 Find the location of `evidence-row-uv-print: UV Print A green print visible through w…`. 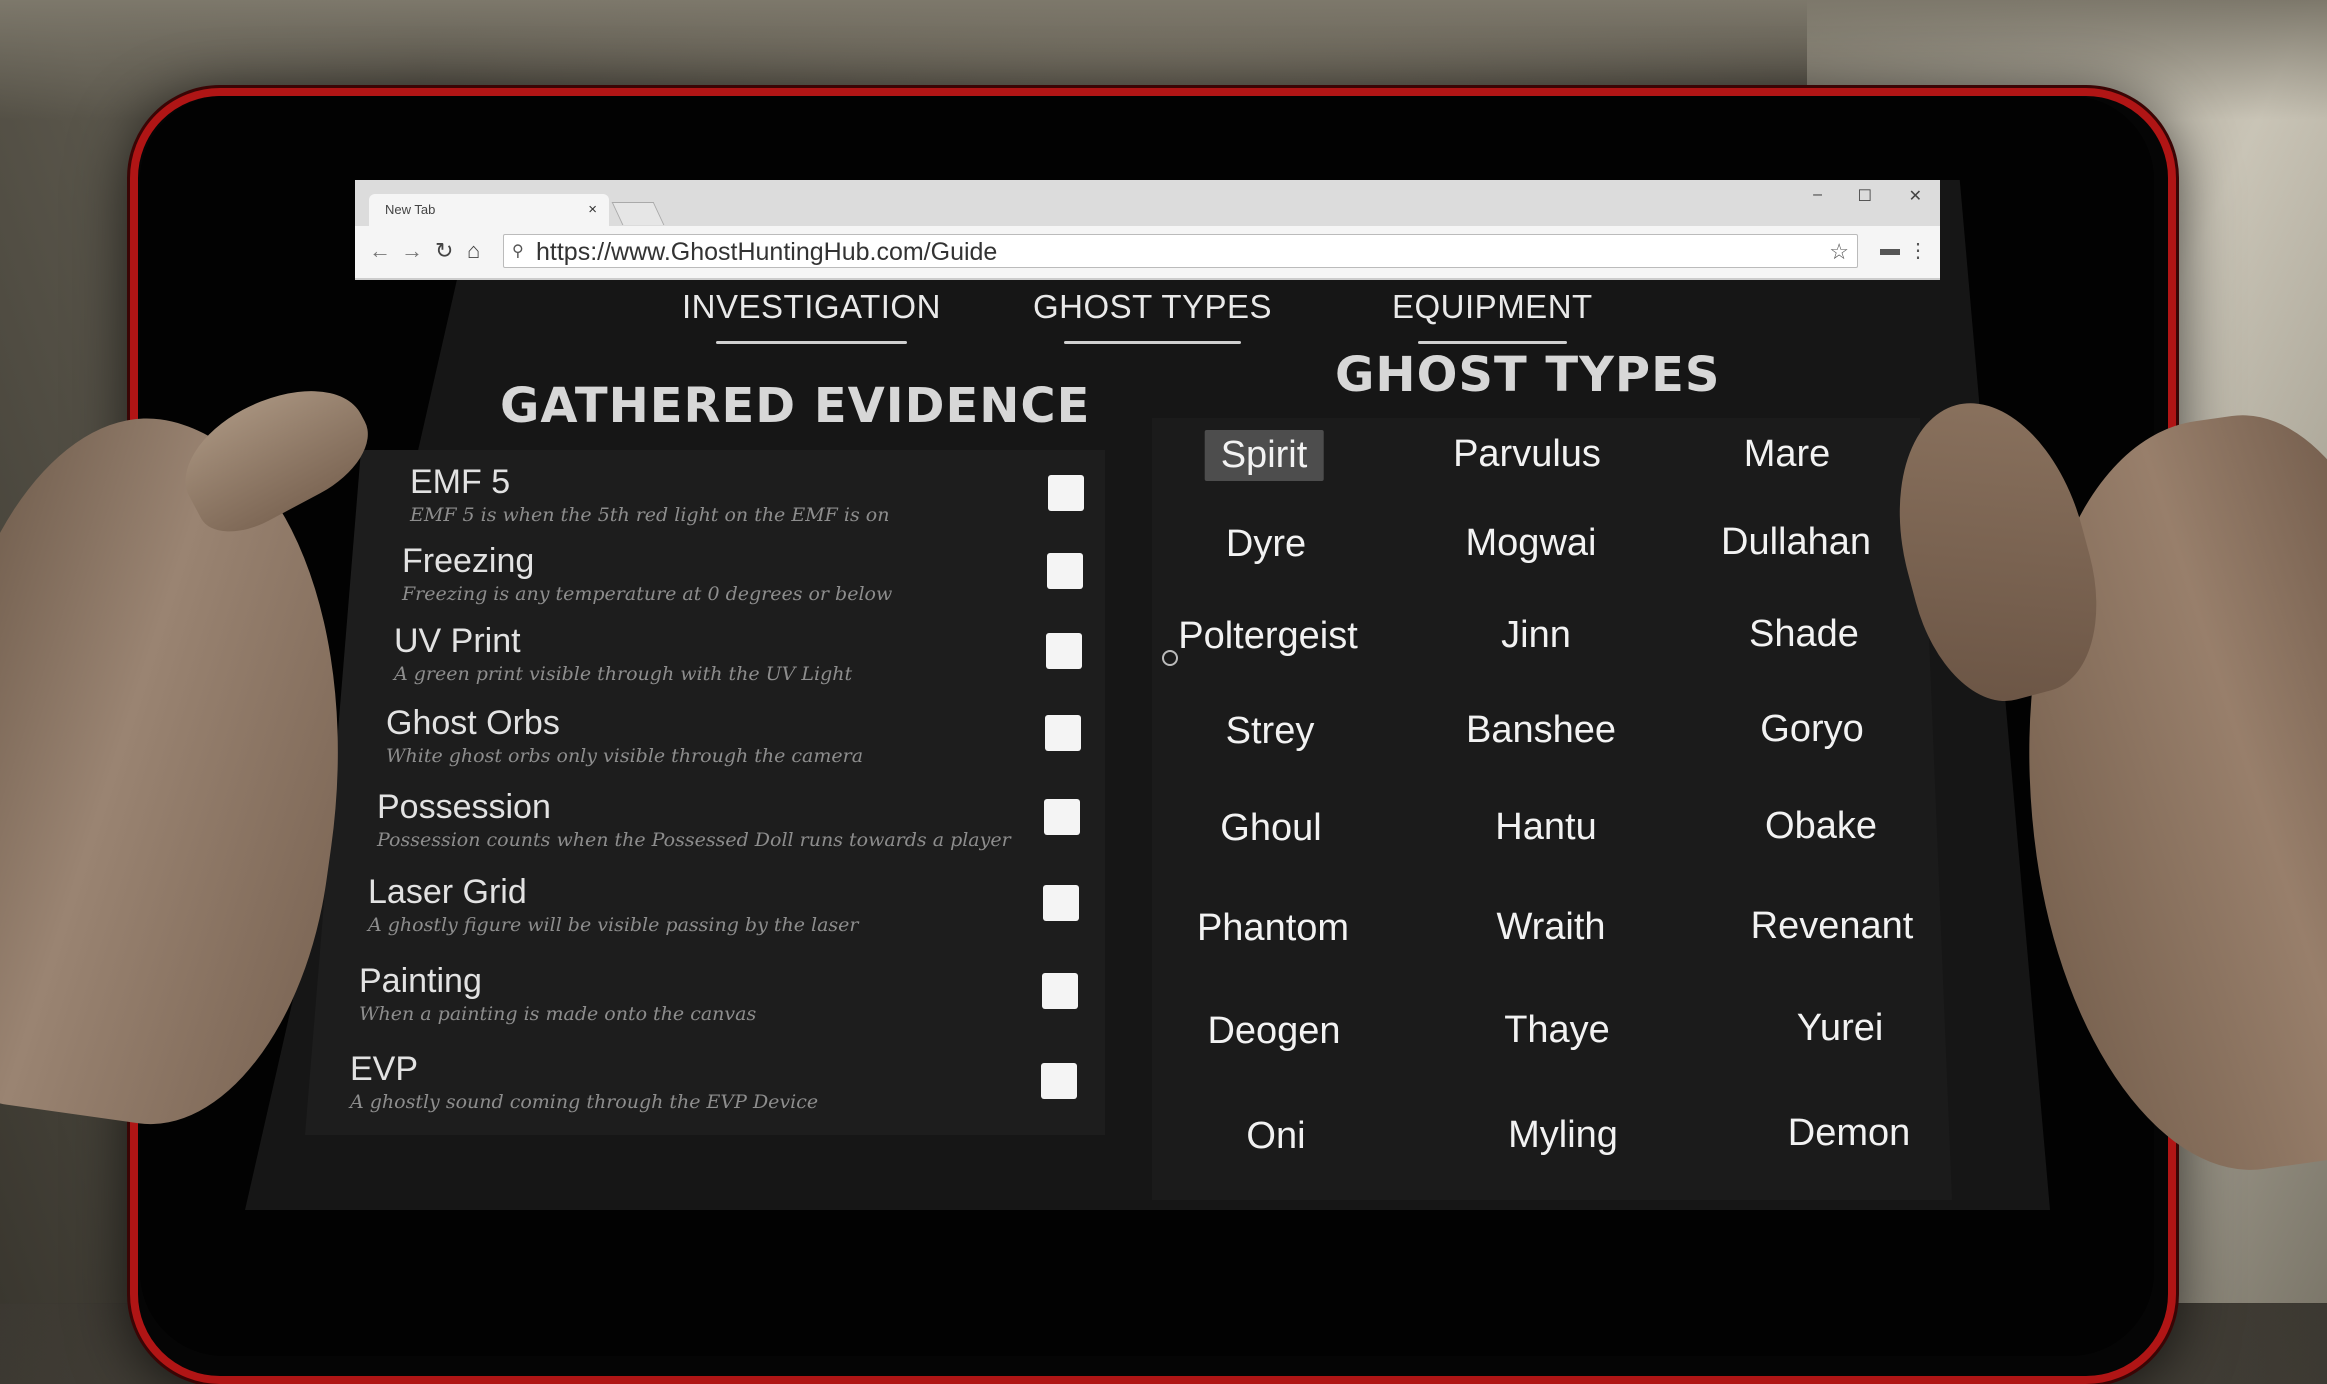

evidence-row-uv-print: UV Print A green print visible through w… is located at coordinates (623, 653).